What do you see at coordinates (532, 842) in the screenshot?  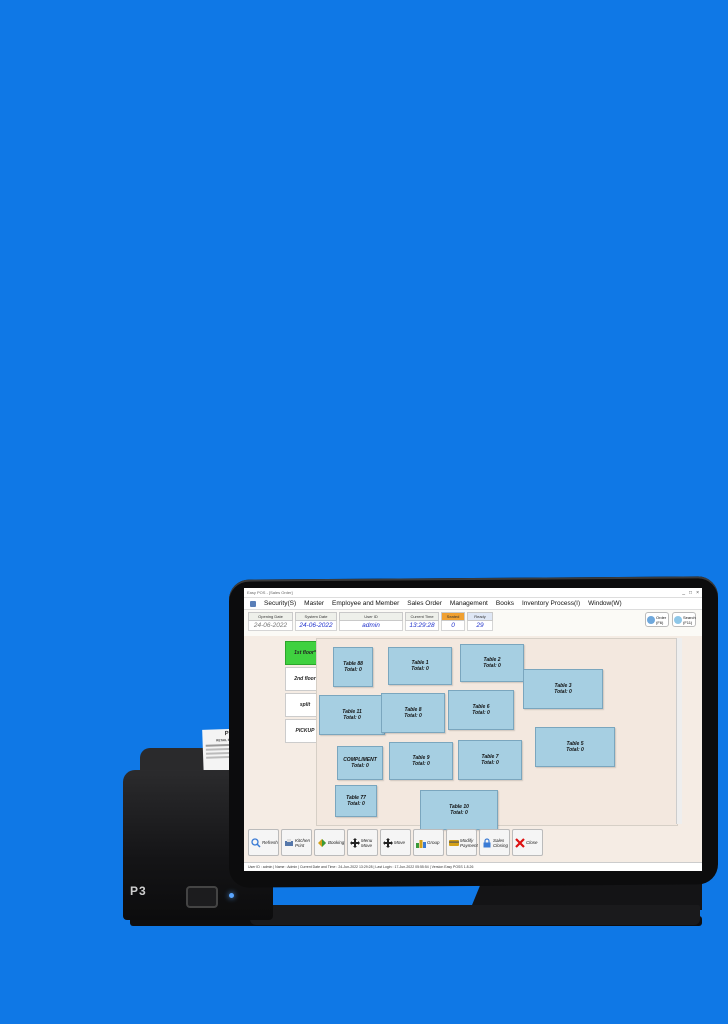 I see `tool-label: Close` at bounding box center [532, 842].